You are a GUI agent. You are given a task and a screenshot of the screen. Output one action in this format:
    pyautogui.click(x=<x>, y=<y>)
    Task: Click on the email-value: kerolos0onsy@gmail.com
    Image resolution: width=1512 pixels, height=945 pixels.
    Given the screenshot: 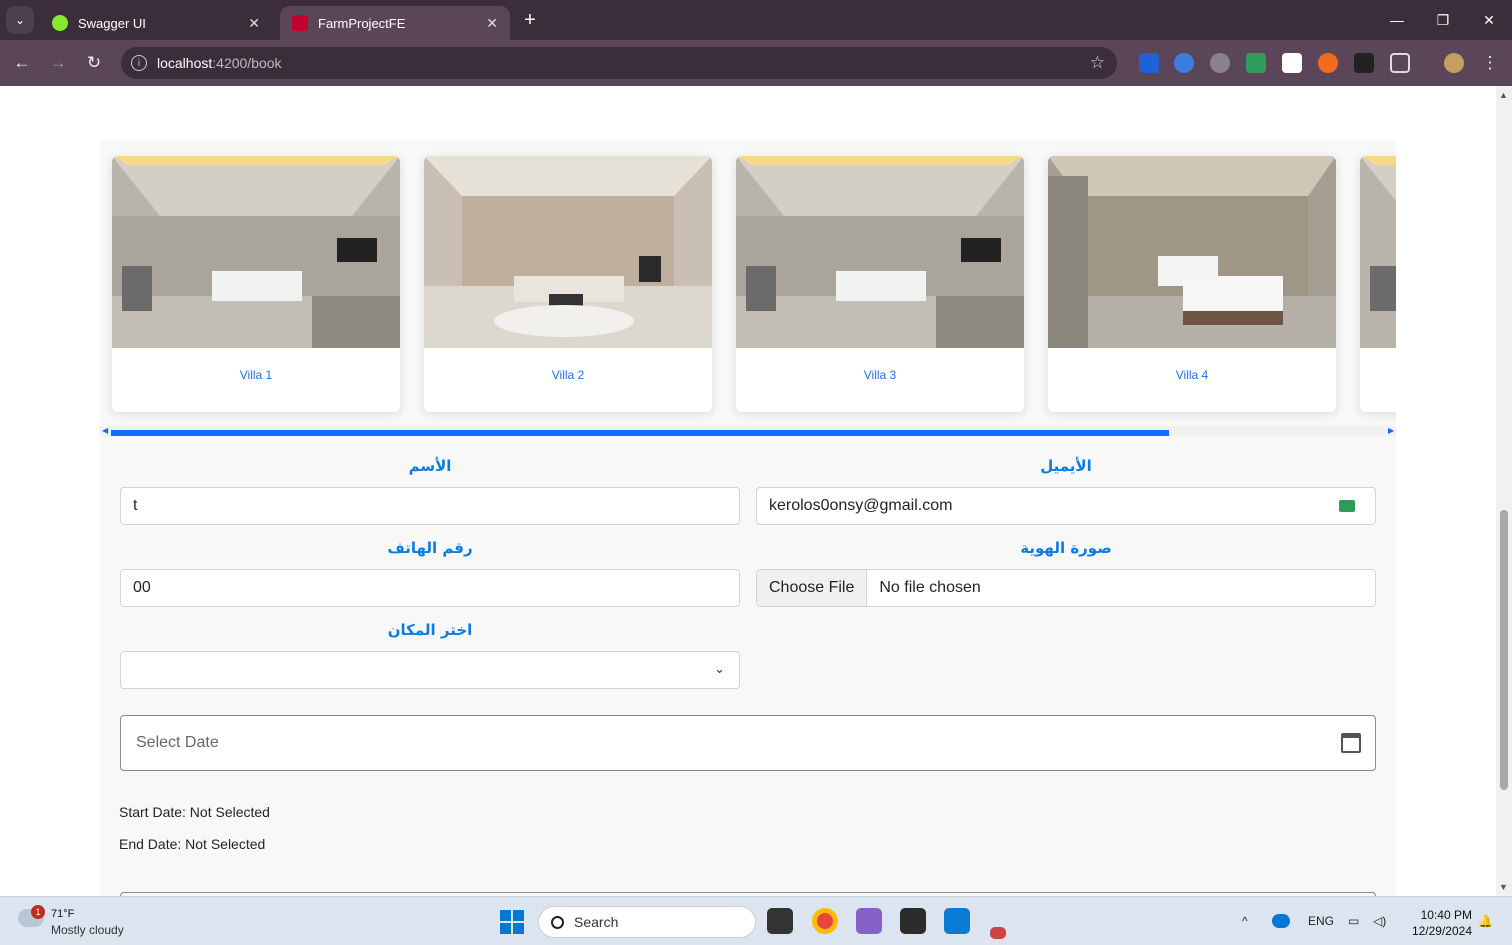 What is the action you would take?
    pyautogui.click(x=861, y=505)
    